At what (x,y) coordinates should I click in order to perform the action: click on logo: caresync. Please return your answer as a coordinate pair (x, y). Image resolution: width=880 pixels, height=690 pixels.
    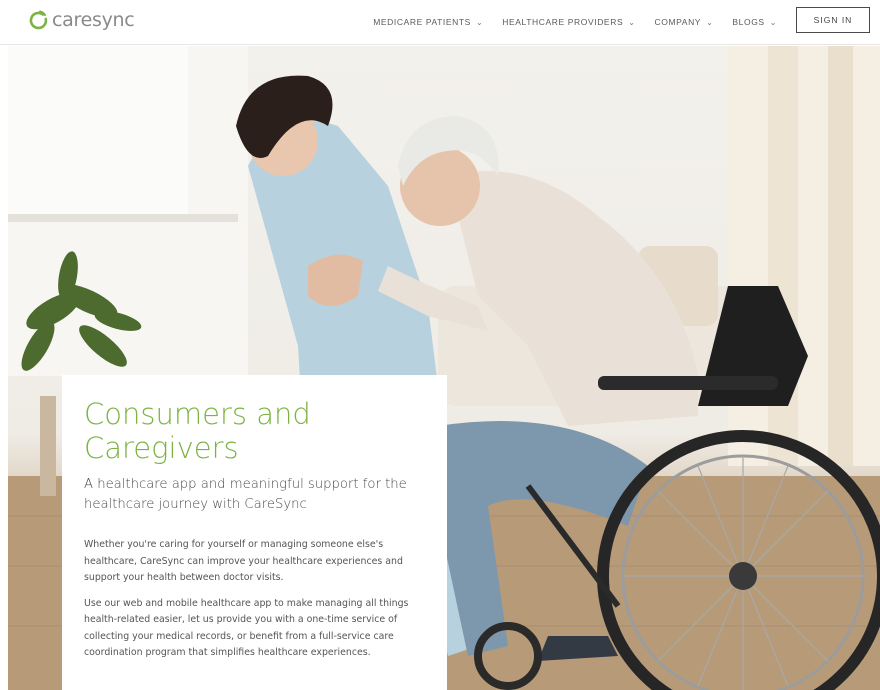
    Looking at the image, I should click on (81, 20).